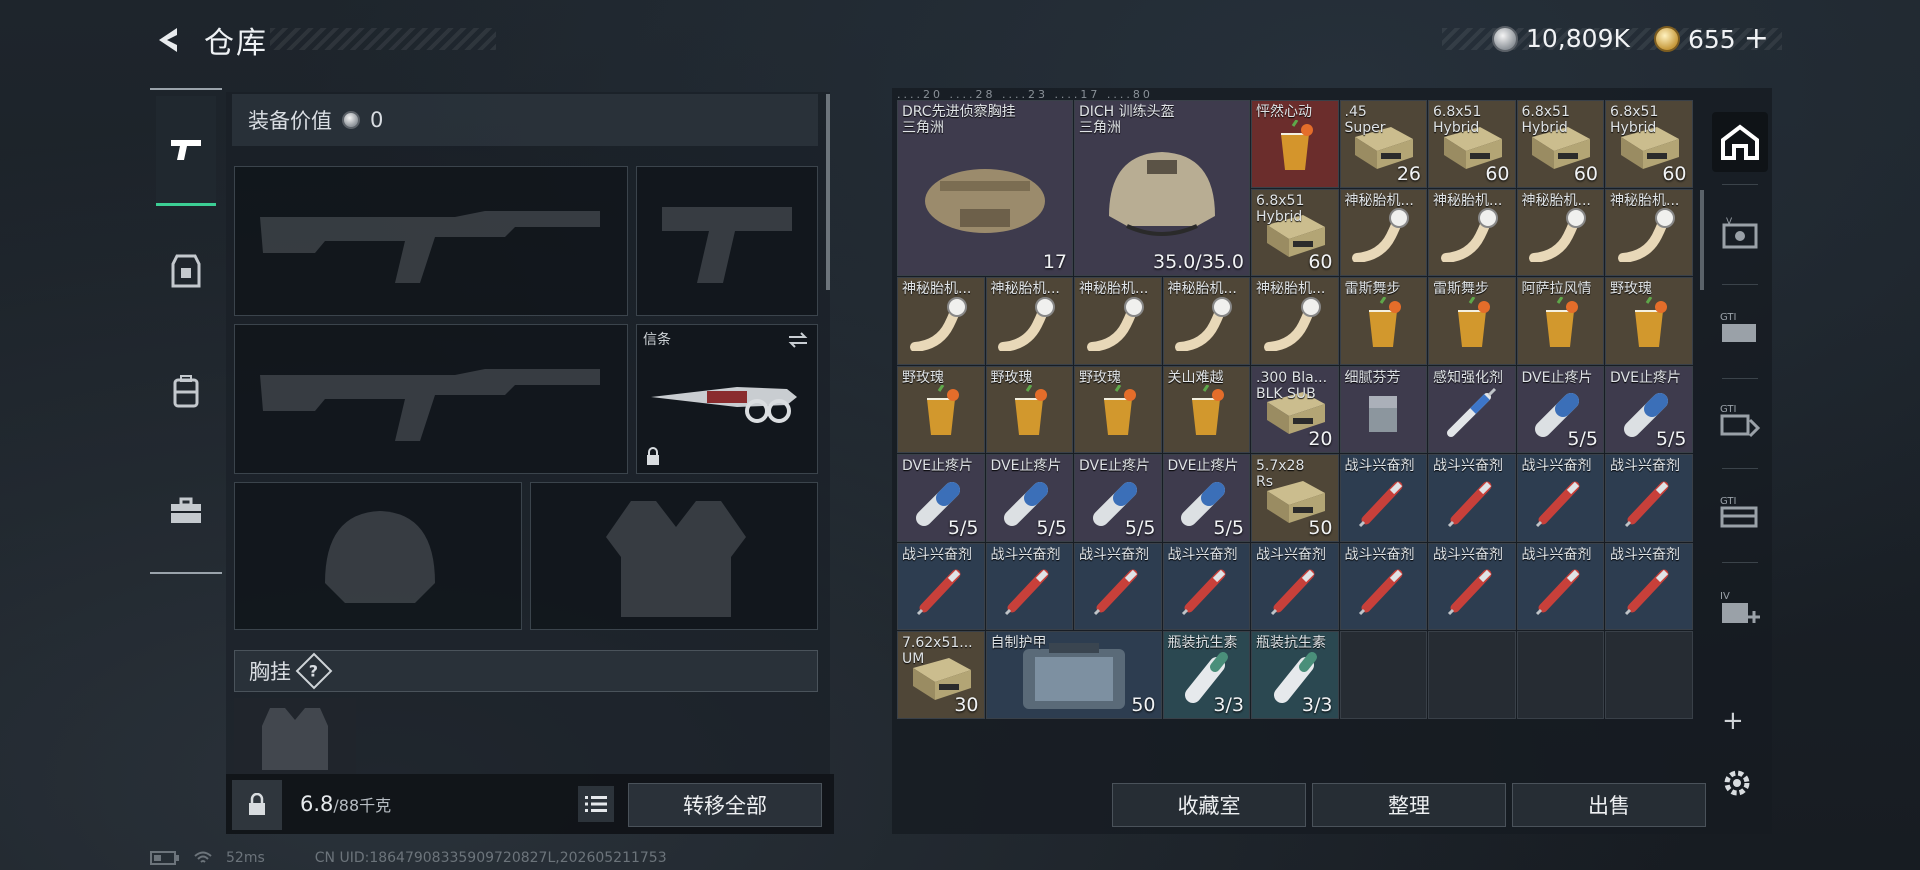  What do you see at coordinates (1162, 188) in the screenshot?
I see `inventory-item: DICH 训练头盔 三角洲 35.0/35.0` at bounding box center [1162, 188].